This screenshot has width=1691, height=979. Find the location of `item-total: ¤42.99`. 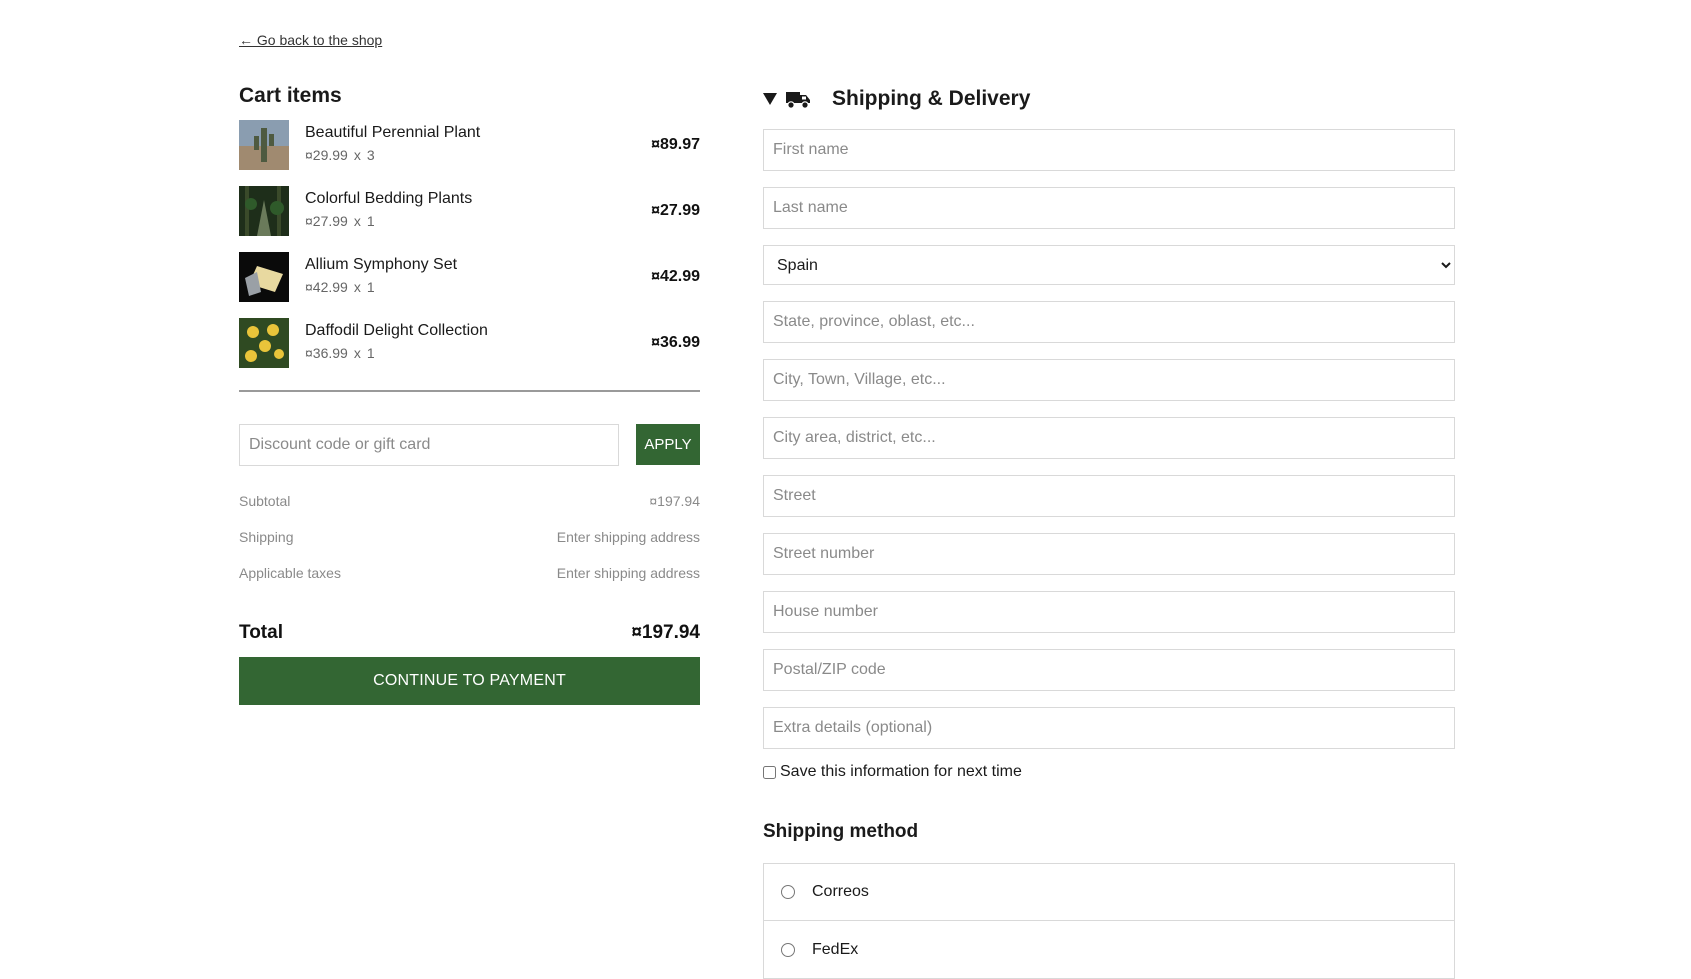

item-total: ¤42.99 is located at coordinates (675, 276).